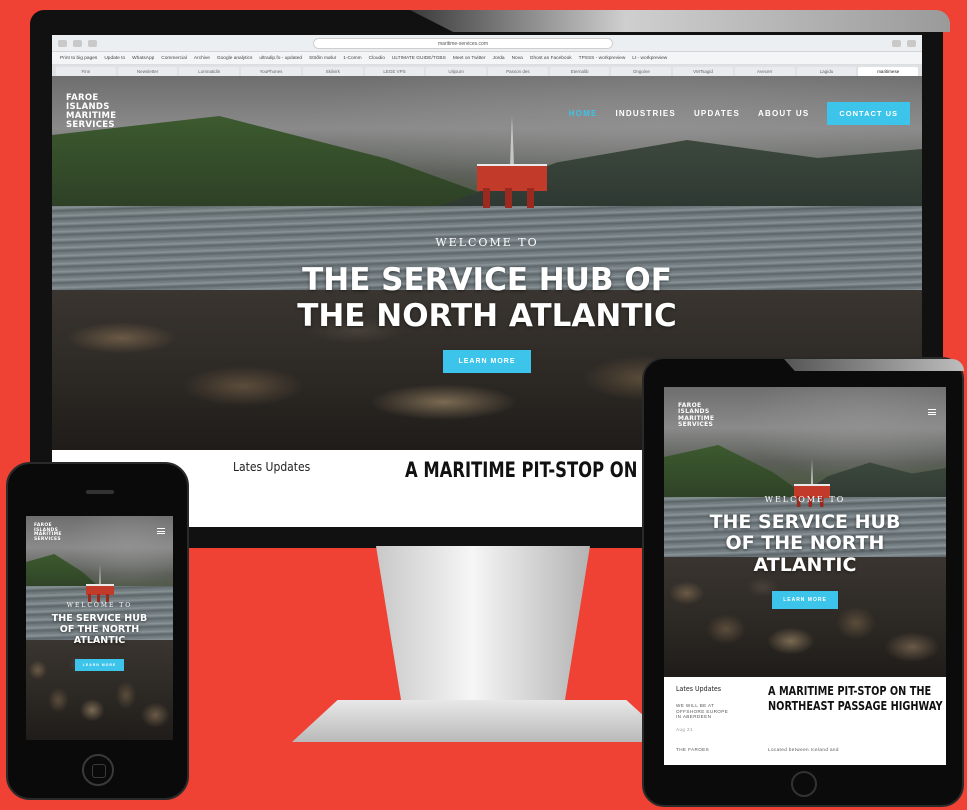 This screenshot has width=967, height=810. What do you see at coordinates (280, 58) in the screenshot?
I see `bookmark: ultradip.fo - updated` at bounding box center [280, 58].